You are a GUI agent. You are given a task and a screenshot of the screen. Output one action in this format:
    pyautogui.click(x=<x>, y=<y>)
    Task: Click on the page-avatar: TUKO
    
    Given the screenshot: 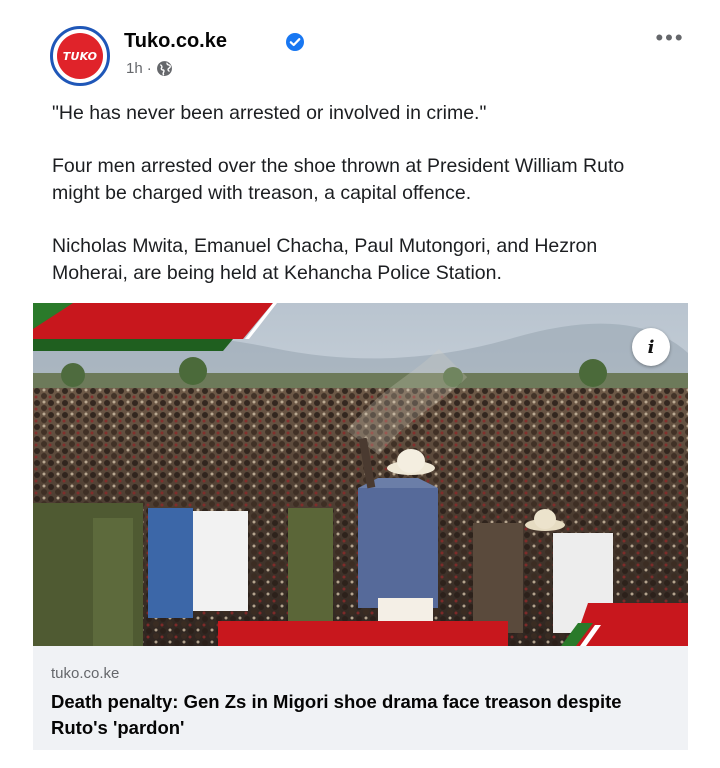 What is the action you would take?
    pyautogui.click(x=80, y=56)
    